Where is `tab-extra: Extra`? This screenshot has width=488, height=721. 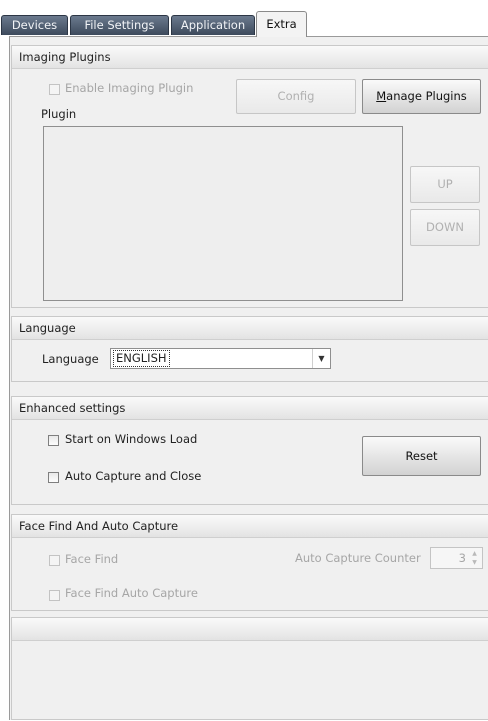 tab-extra: Extra is located at coordinates (281, 24).